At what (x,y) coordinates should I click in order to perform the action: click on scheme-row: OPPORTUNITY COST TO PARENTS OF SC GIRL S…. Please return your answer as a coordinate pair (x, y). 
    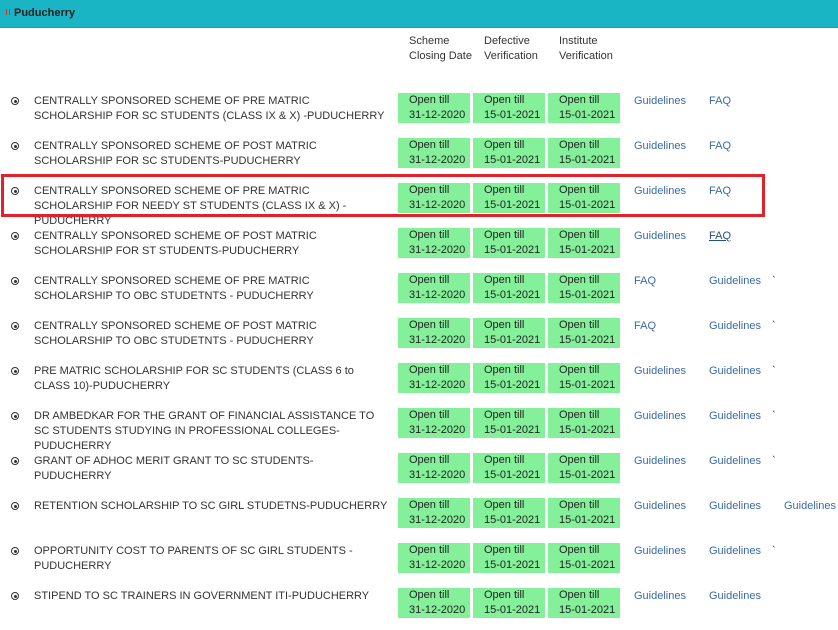
    Looking at the image, I should click on (419, 562).